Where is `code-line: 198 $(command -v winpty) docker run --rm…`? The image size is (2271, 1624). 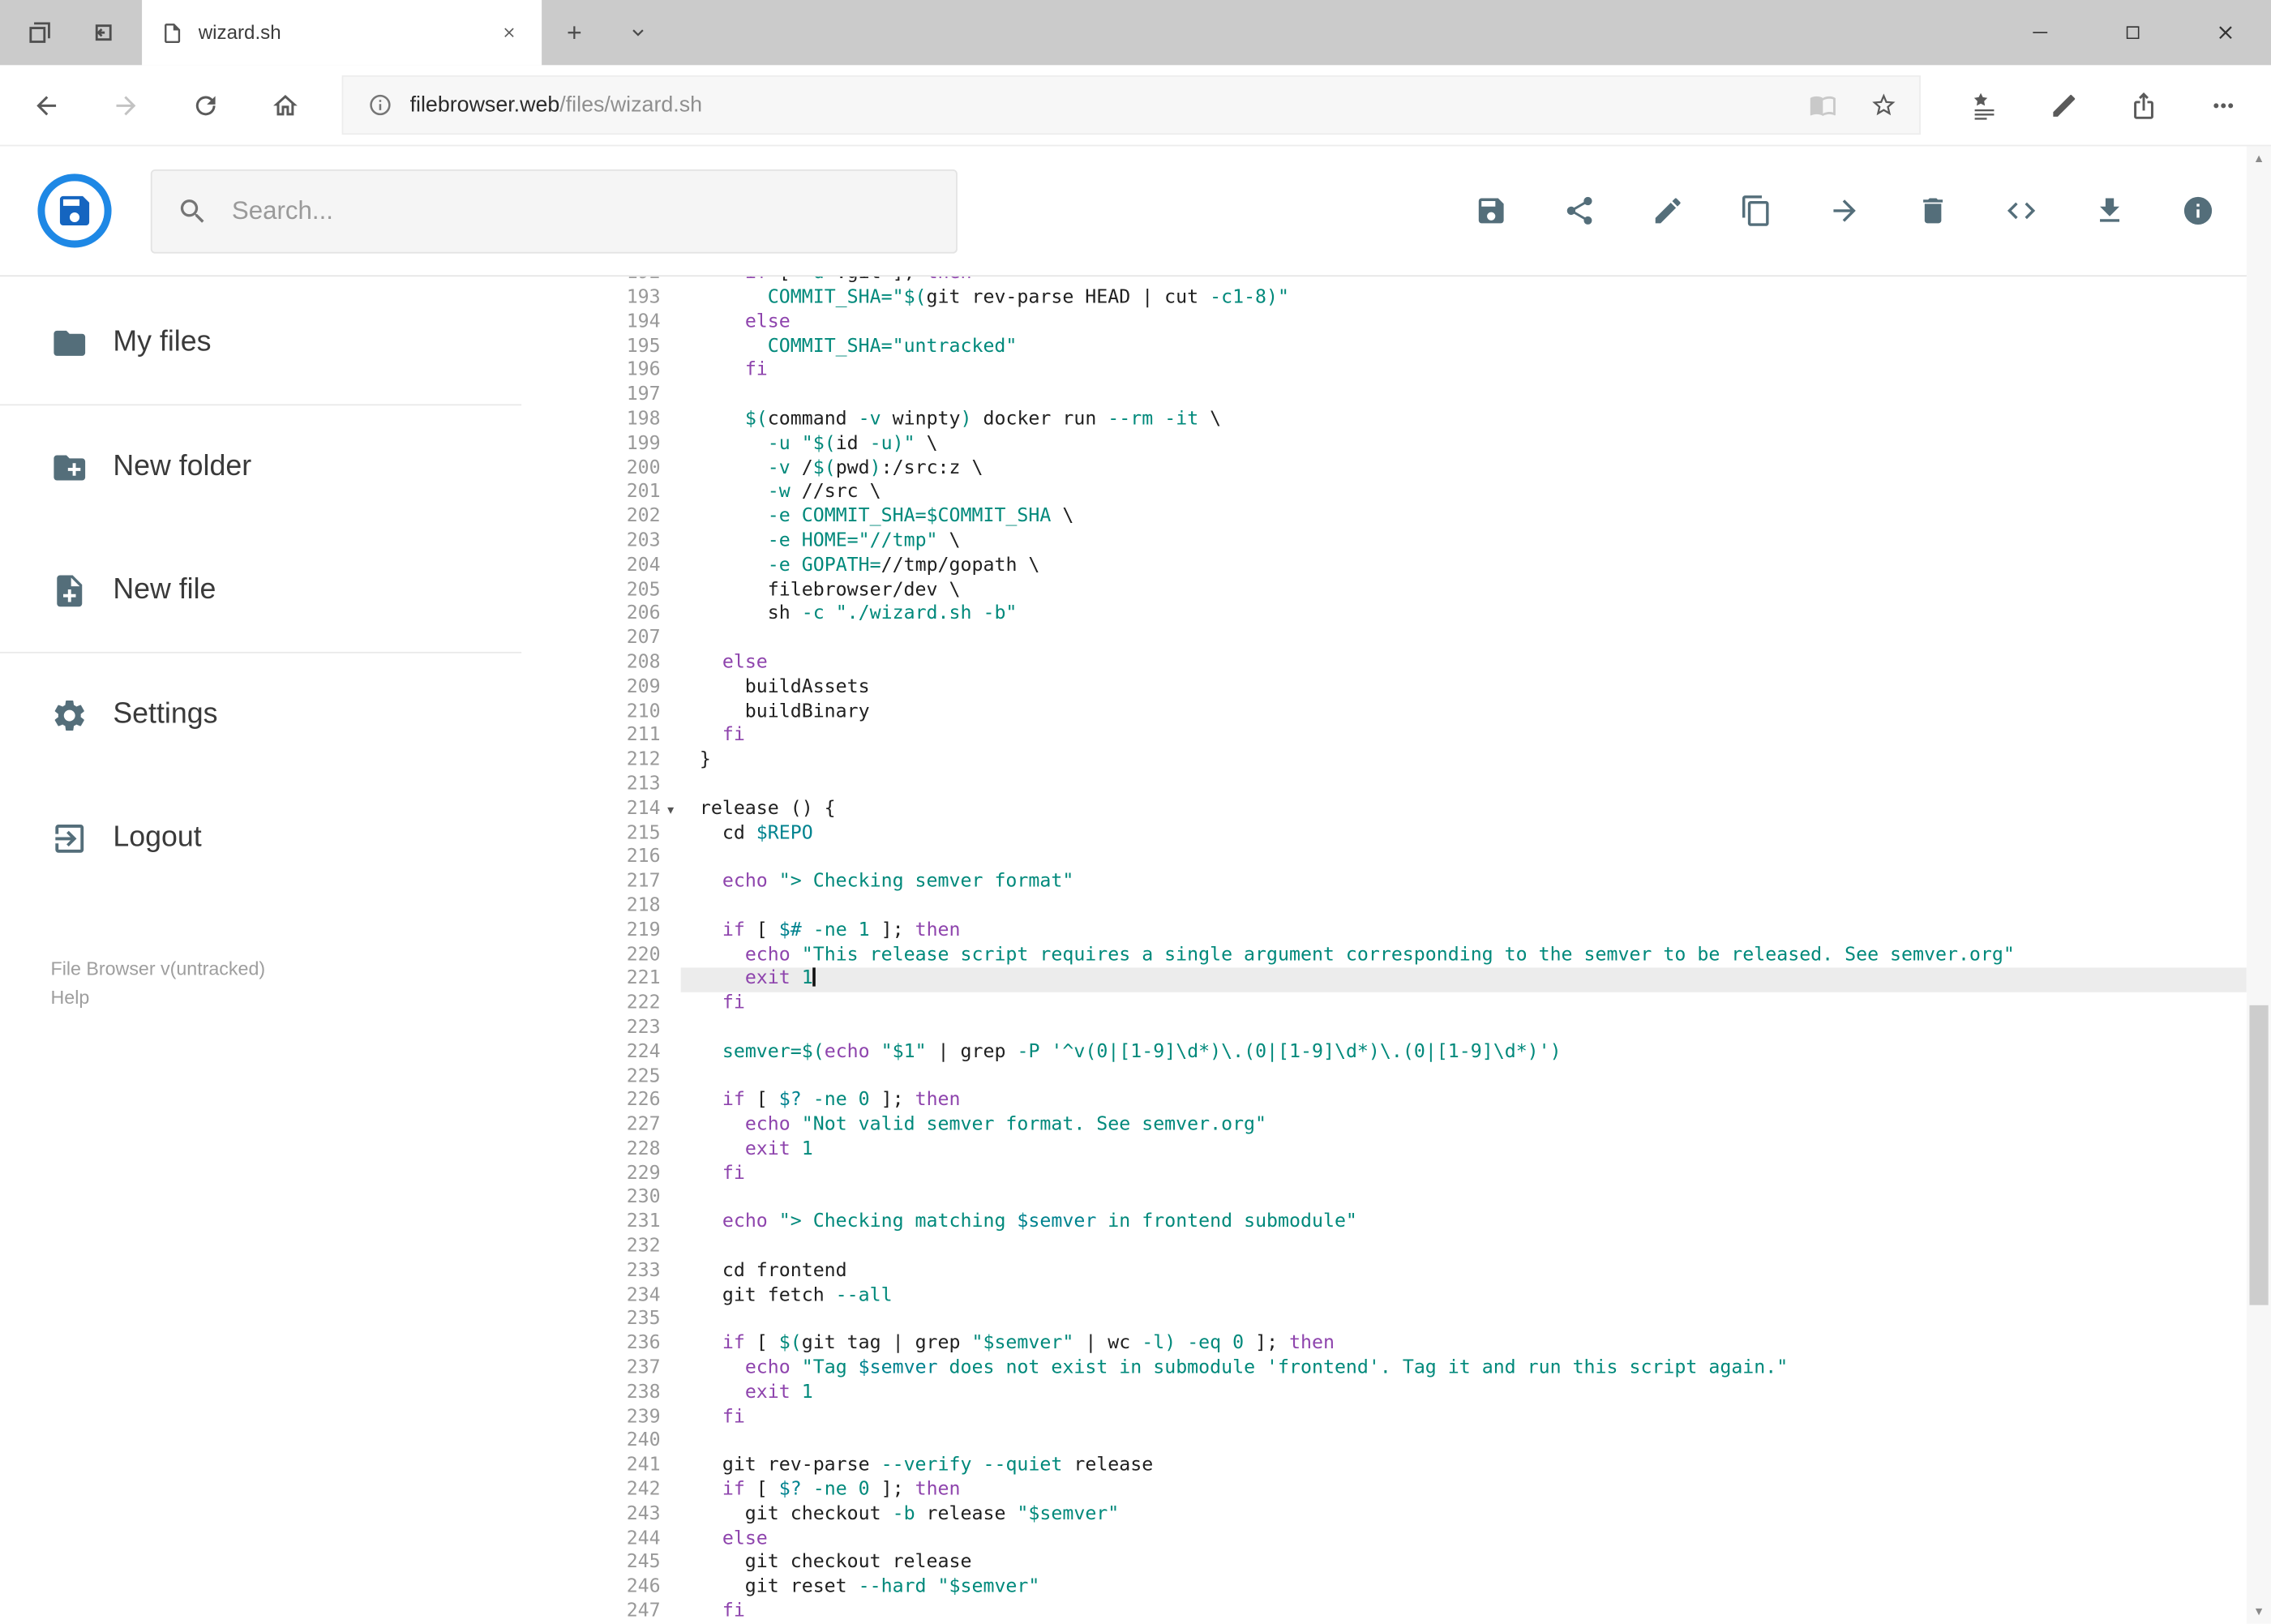
code-line: 198 $(command -v winpty) docker run --rm… is located at coordinates (1384, 421).